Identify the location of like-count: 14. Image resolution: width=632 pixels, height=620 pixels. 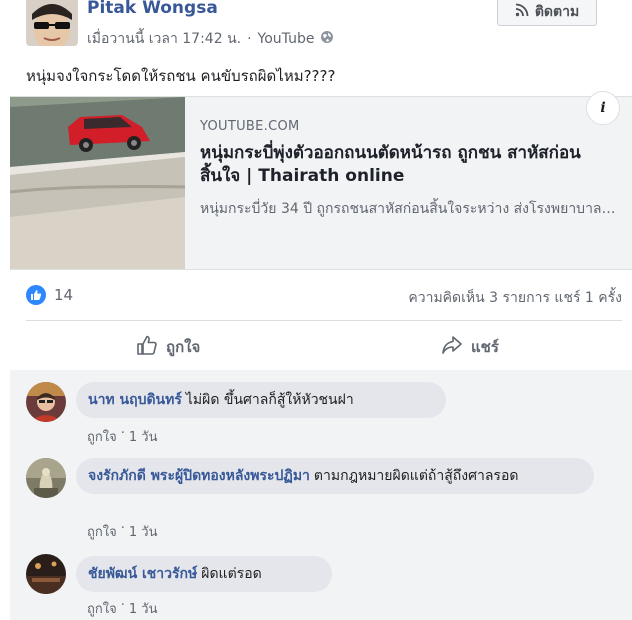
(63, 295).